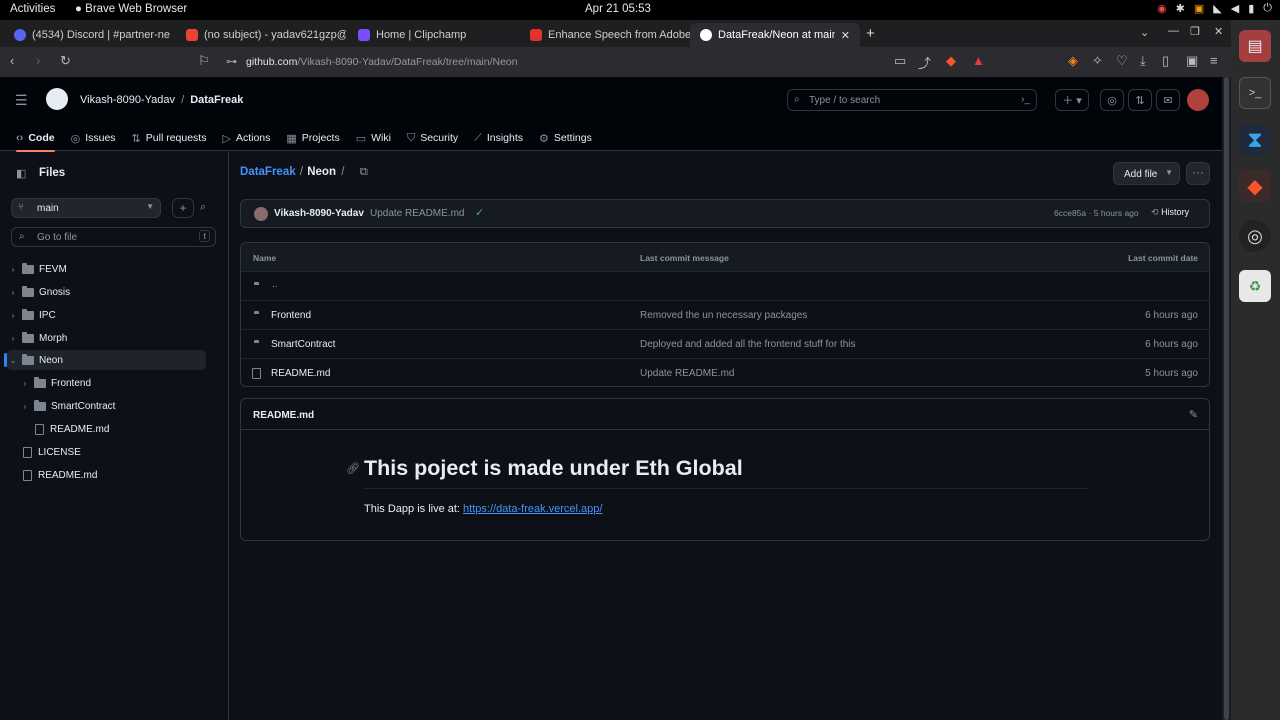  Describe the element at coordinates (432, 138) in the screenshot. I see `tab-security: ⛉ Security` at that location.